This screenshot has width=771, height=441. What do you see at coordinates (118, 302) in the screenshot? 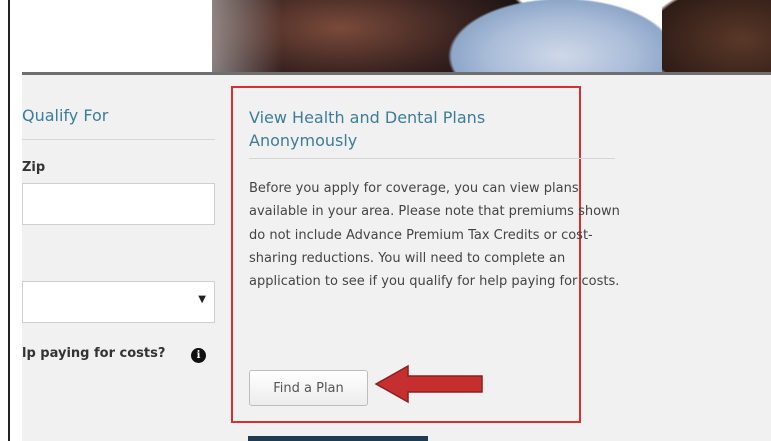
I see `coverage-select: ▼` at bounding box center [118, 302].